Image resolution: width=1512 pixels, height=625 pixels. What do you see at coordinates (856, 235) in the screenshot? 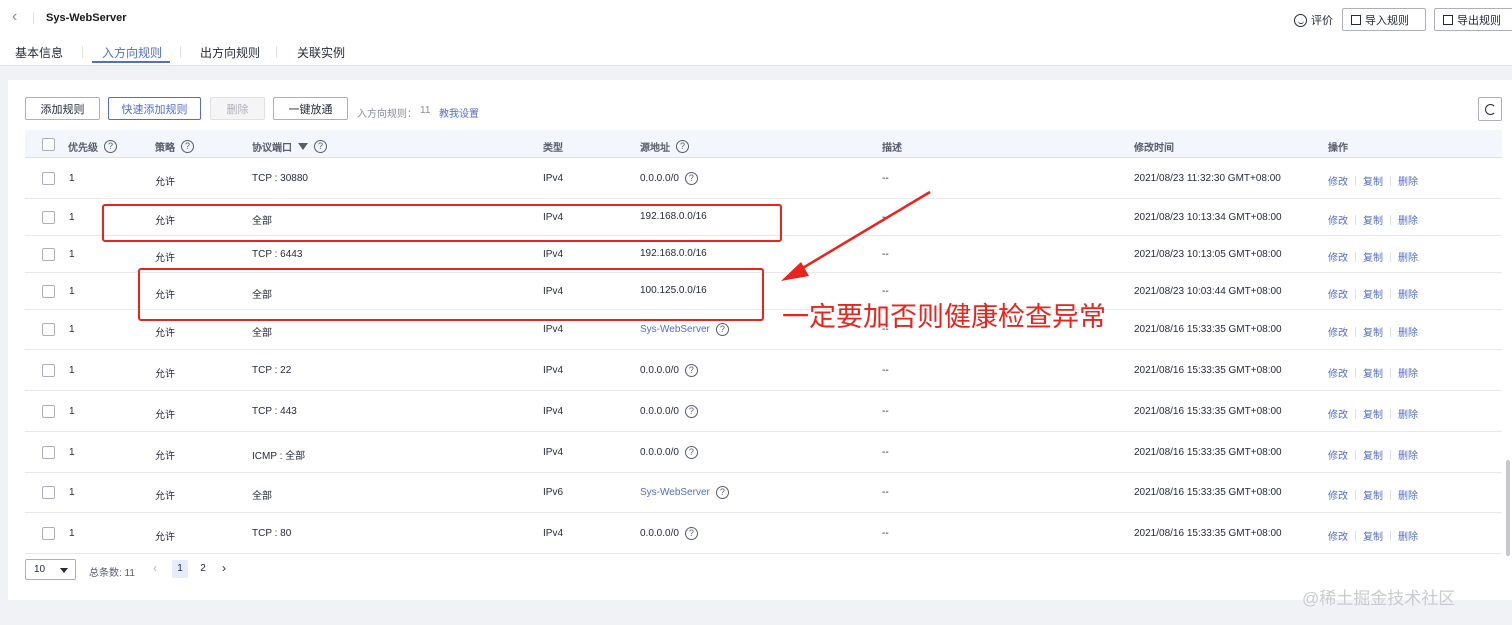
I see `annotation-arrow` at bounding box center [856, 235].